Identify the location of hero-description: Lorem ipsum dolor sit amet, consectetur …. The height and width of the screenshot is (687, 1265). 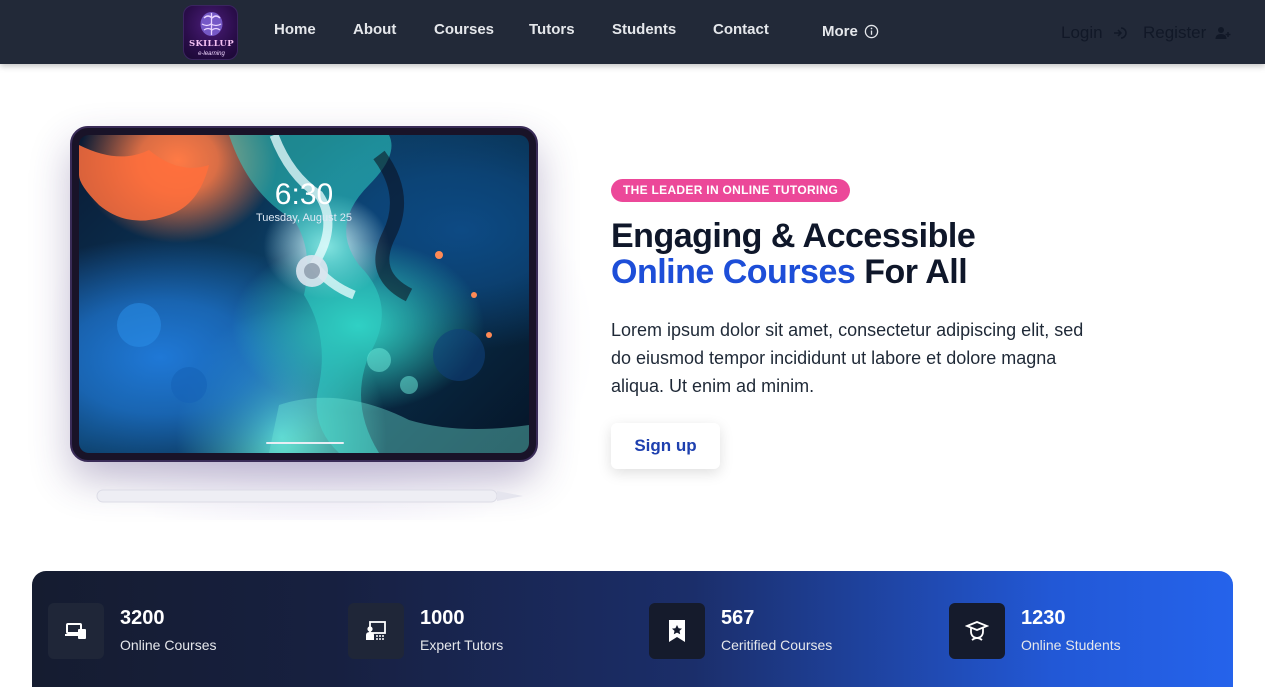
(847, 358).